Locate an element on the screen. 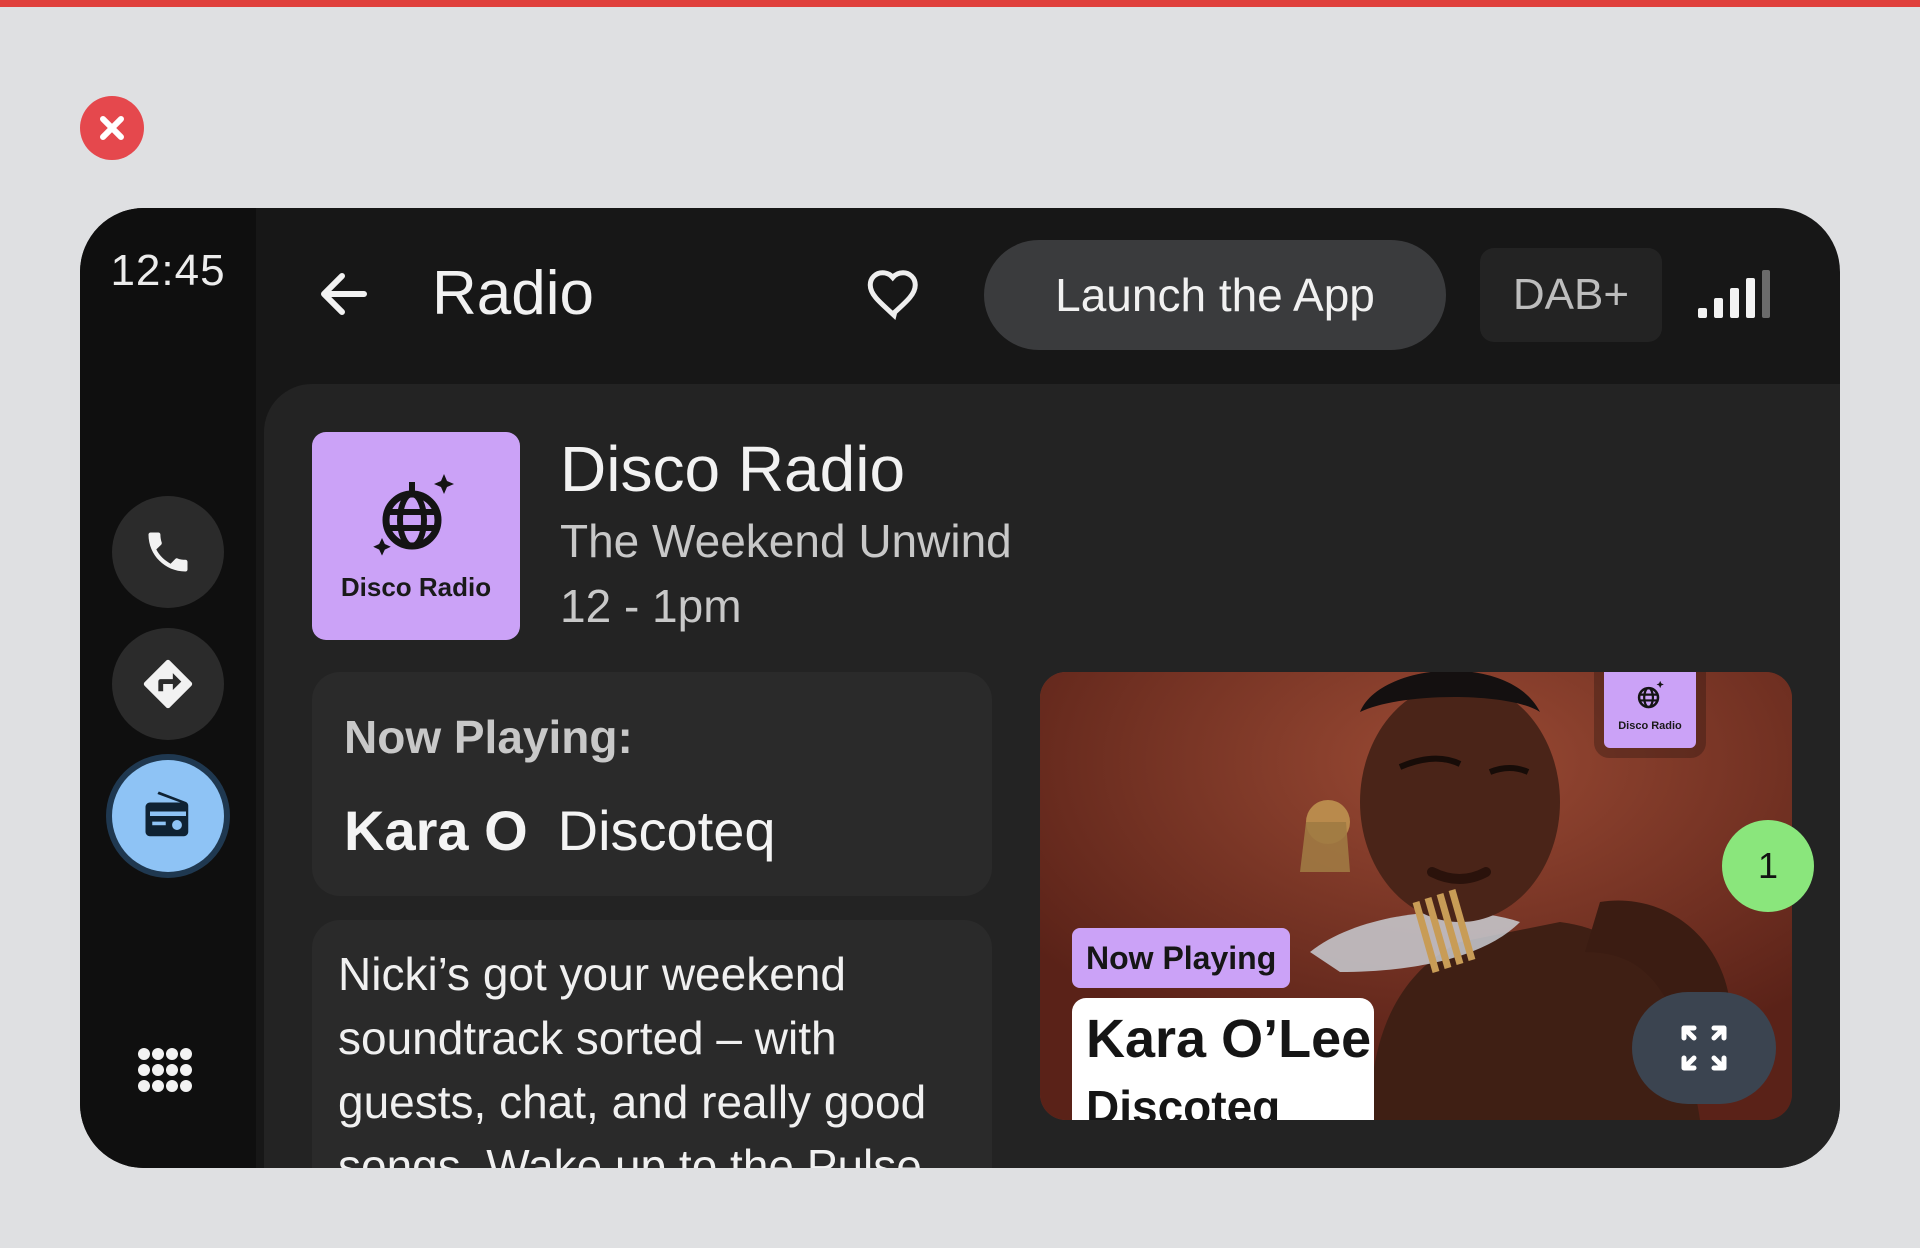 Image resolution: width=1920 pixels, height=1248 pixels. navigation-rail: 12:45 is located at coordinates (168, 688).